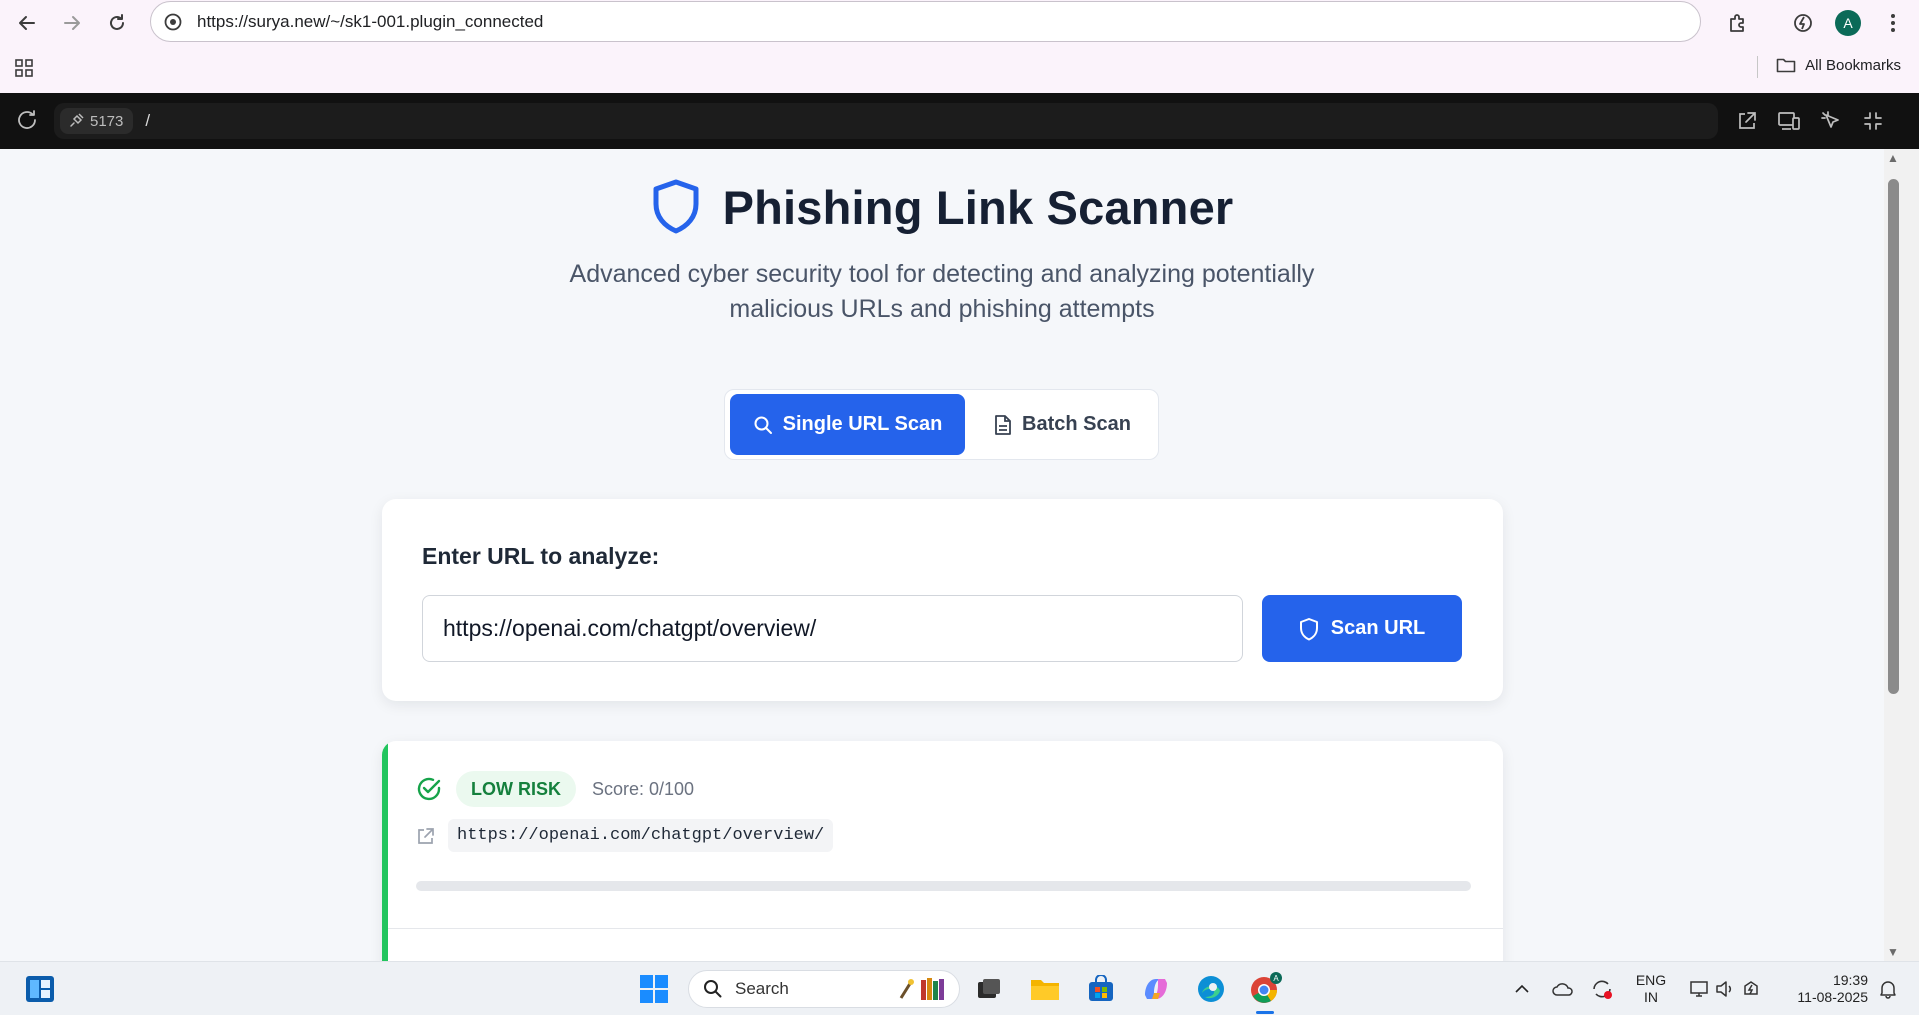  I want to click on widgets-button, so click(40, 989).